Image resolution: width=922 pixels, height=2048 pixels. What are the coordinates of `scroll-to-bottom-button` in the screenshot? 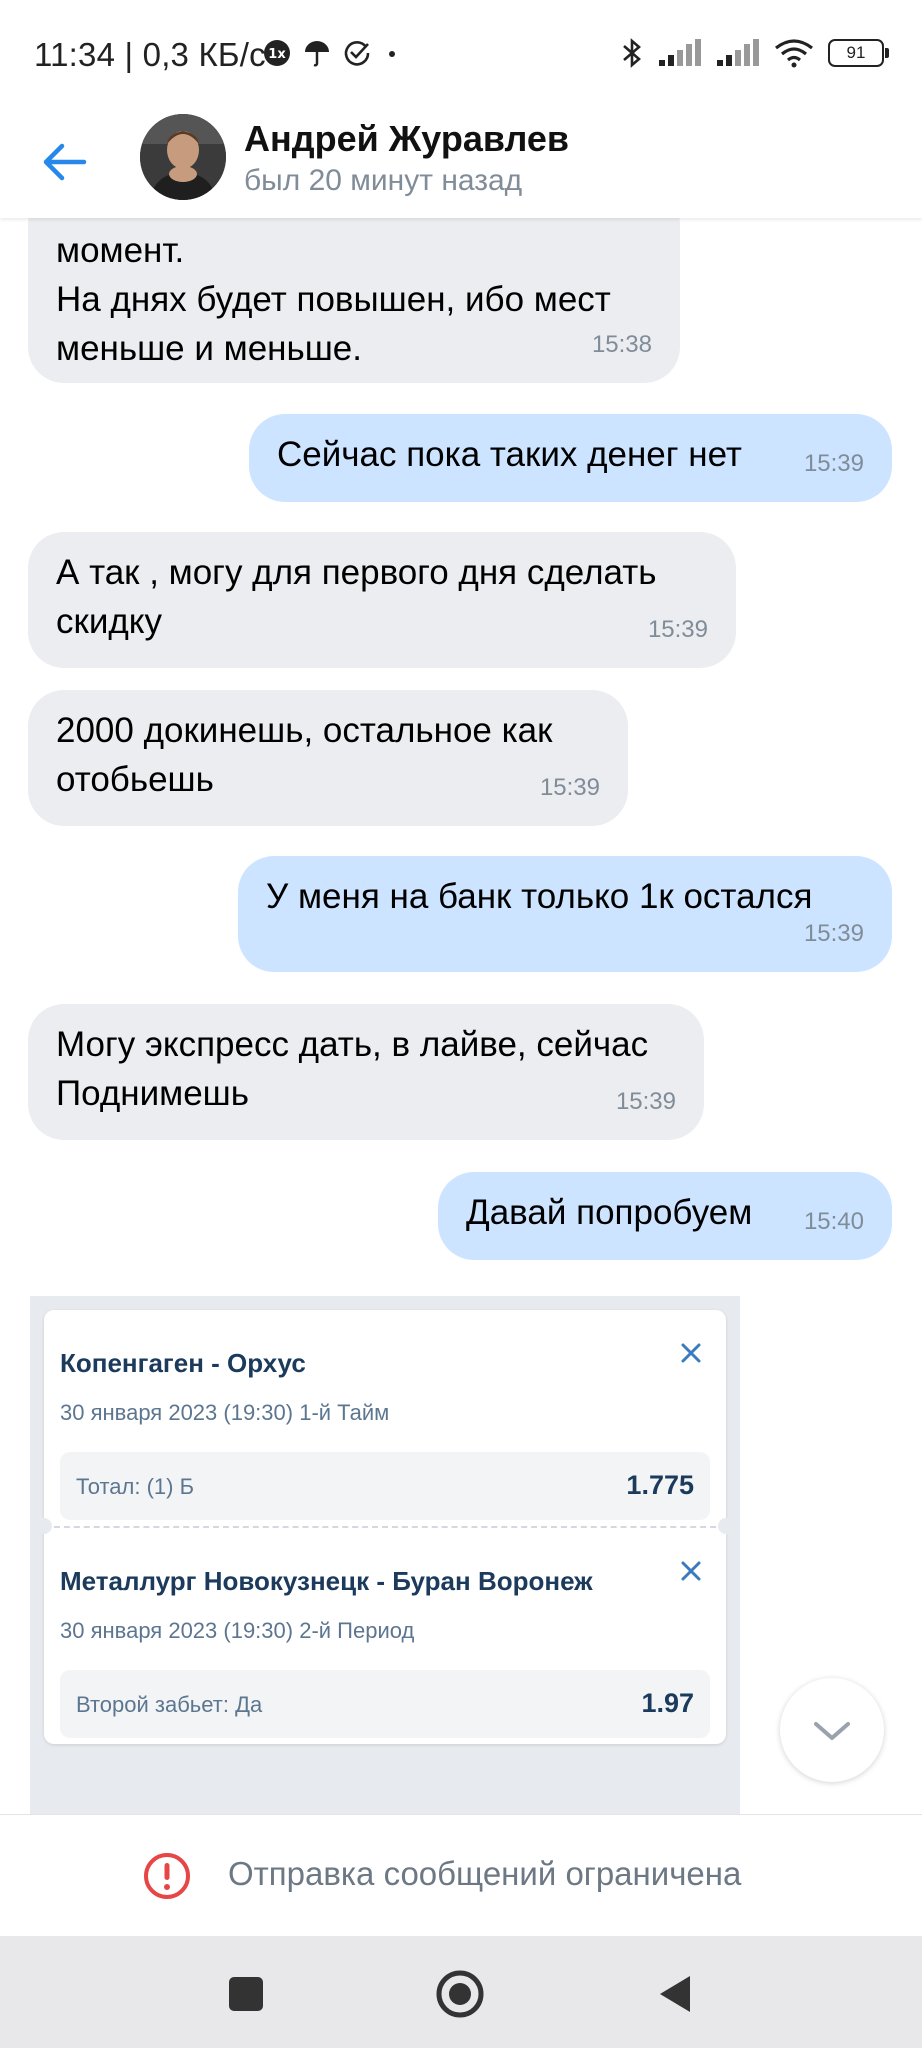 It's located at (832, 1730).